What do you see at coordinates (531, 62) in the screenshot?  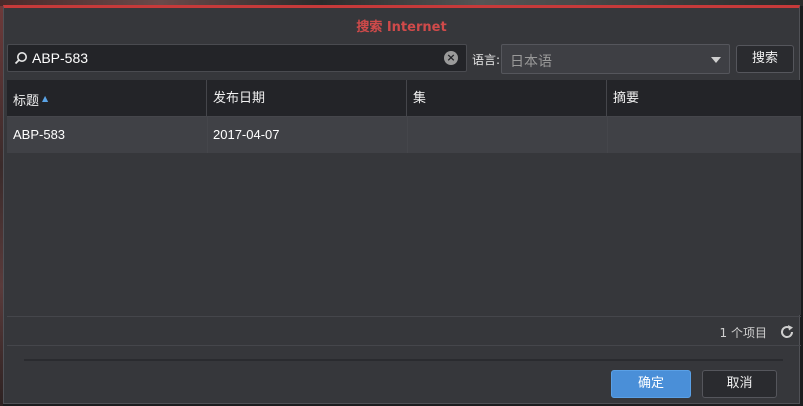 I see `language-selected-value: 日本语` at bounding box center [531, 62].